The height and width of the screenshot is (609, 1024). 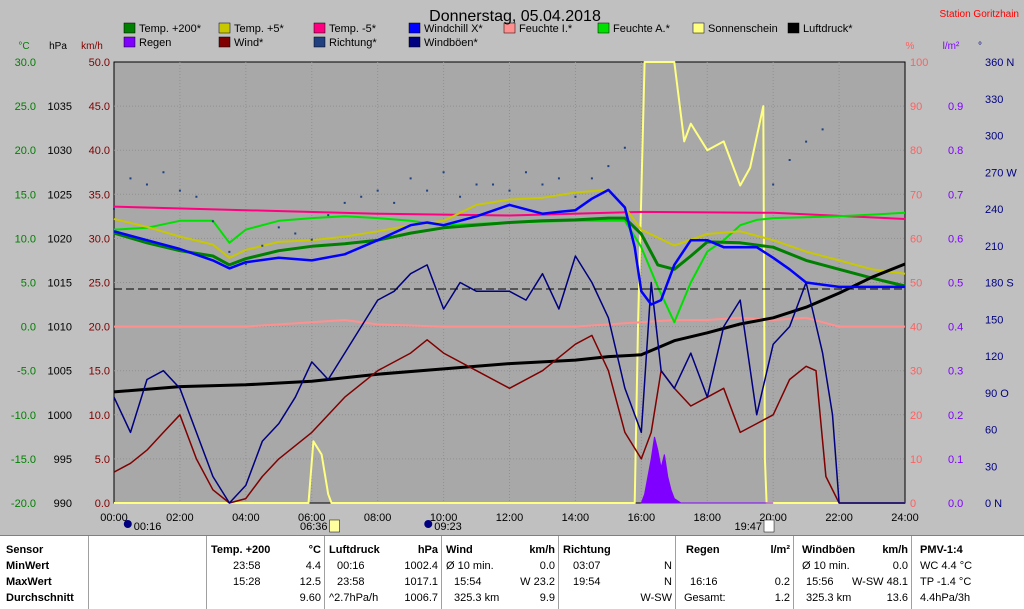 I want to click on stats-richtung: Richtung 03:07 N 19:54 N W-SW, so click(x=617, y=572).